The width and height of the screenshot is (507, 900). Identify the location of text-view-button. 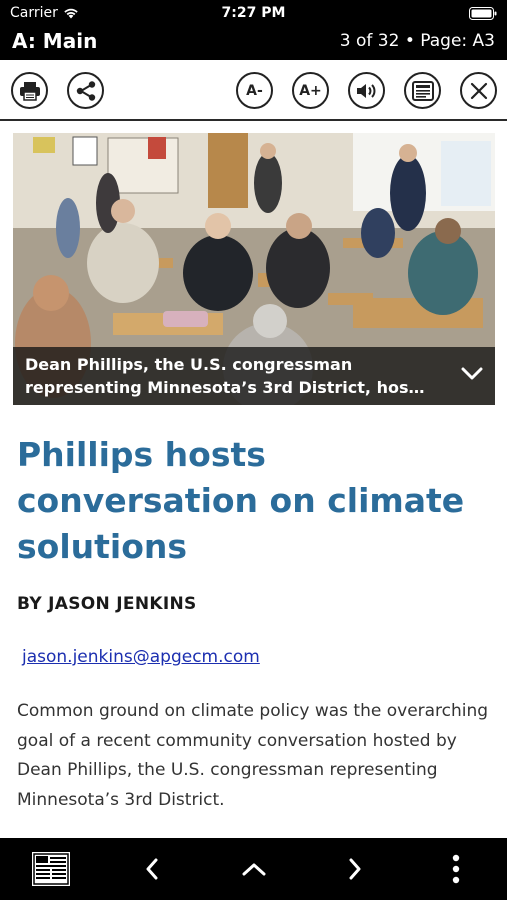
(422, 90).